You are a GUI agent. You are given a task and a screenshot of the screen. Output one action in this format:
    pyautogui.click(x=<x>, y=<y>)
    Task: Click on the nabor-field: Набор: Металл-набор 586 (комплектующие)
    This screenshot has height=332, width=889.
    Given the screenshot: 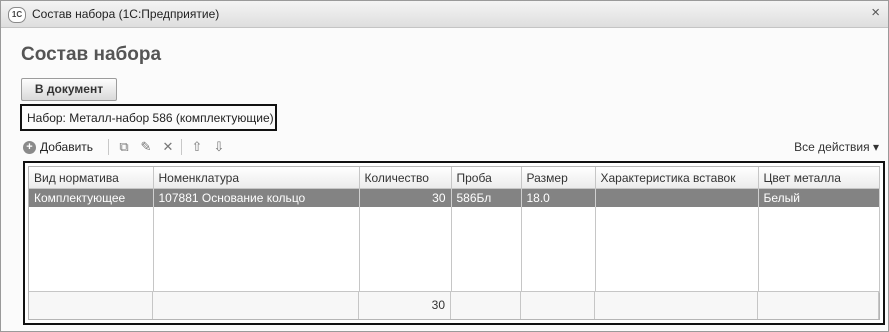 What is the action you would take?
    pyautogui.click(x=148, y=117)
    